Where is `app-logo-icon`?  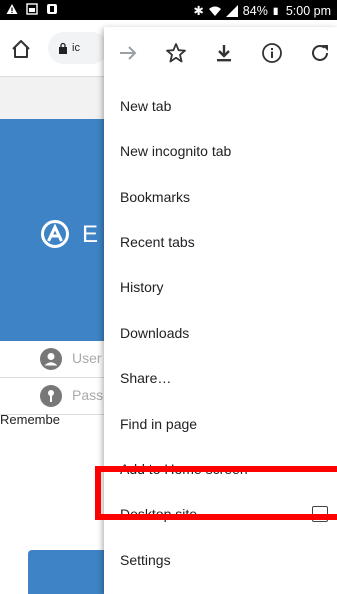
app-logo-icon is located at coordinates (55, 234).